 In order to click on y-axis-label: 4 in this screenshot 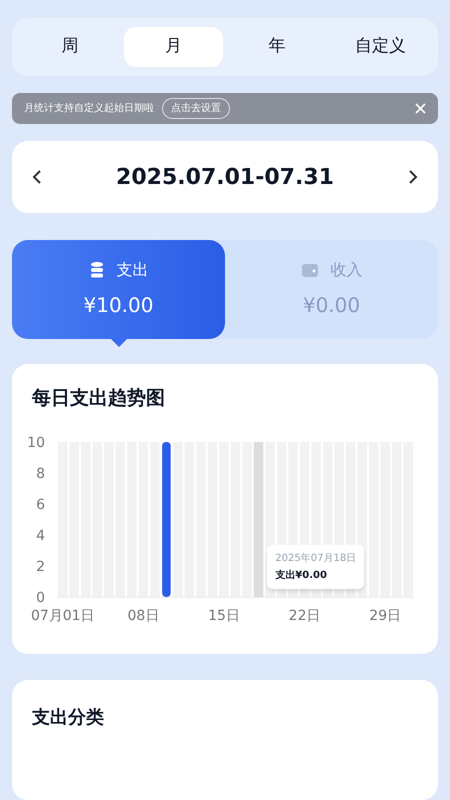, I will do `click(40, 536)`.